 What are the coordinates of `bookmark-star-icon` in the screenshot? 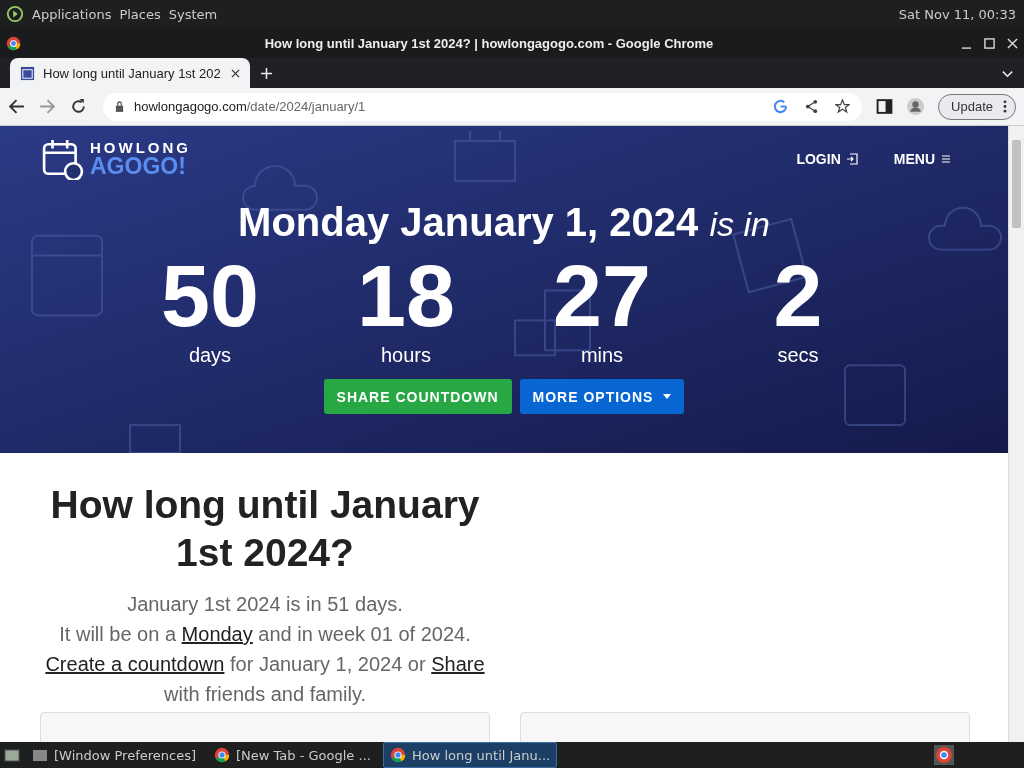 It's located at (843, 106).